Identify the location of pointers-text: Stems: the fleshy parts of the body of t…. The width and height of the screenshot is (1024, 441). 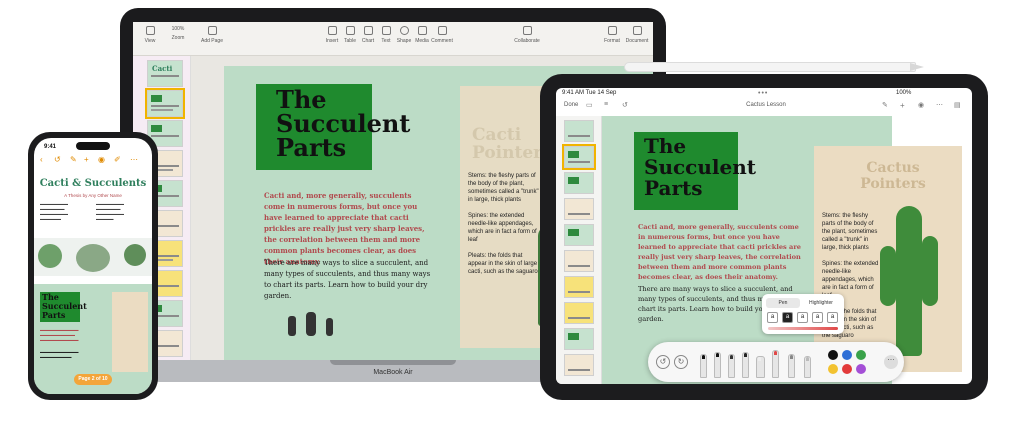
(503, 224).